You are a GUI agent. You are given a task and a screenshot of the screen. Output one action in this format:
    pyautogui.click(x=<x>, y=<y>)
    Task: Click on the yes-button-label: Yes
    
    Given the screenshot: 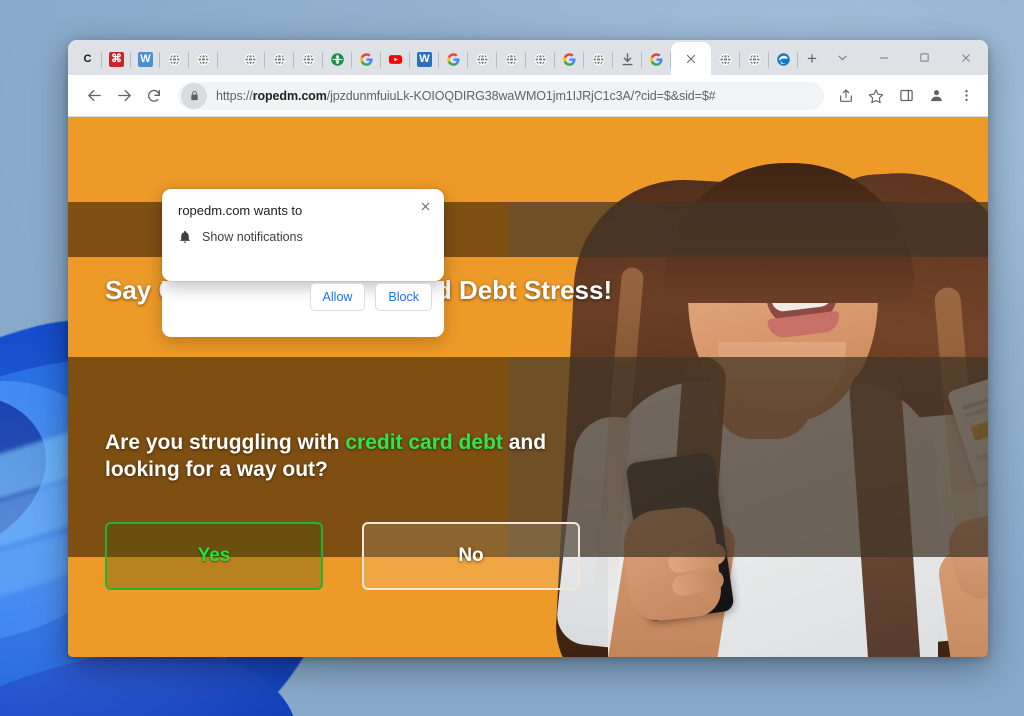 What is the action you would take?
    pyautogui.click(x=214, y=555)
    